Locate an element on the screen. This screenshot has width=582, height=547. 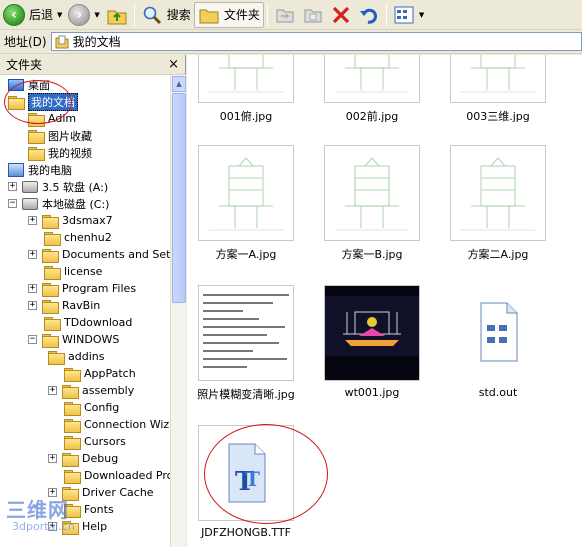
forward-button: › ▼ is located at coordinates (83, 15).